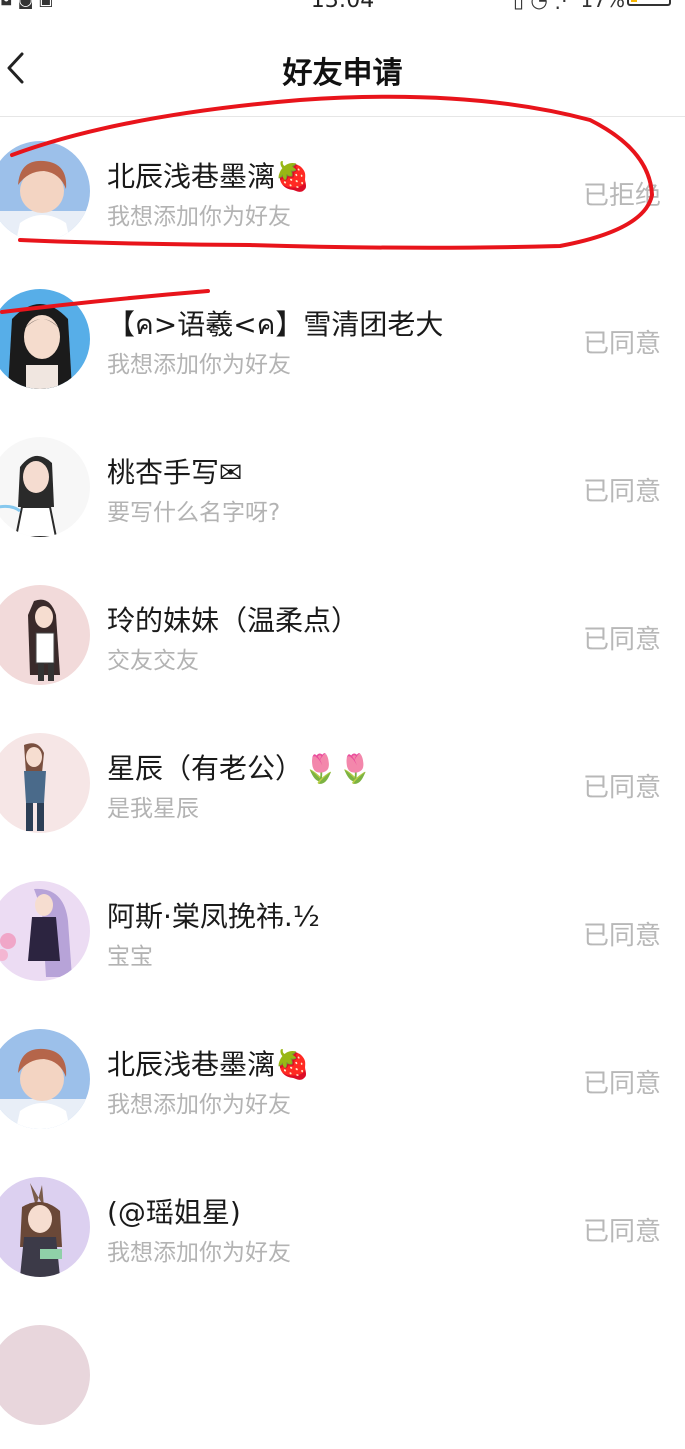 This screenshot has width=685, height=1449. I want to click on friend-request-row-partial, so click(342, 1375).